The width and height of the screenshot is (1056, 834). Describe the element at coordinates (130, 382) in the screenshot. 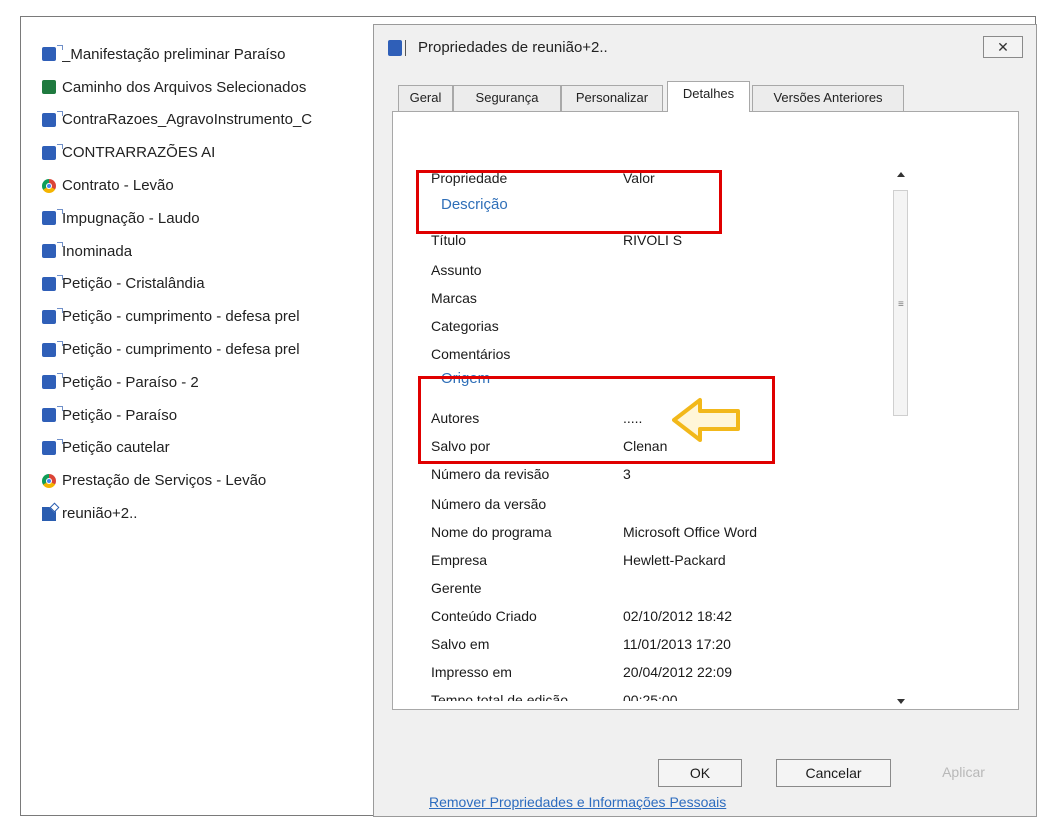

I see `file-name: Petição - Paraíso - 2` at that location.